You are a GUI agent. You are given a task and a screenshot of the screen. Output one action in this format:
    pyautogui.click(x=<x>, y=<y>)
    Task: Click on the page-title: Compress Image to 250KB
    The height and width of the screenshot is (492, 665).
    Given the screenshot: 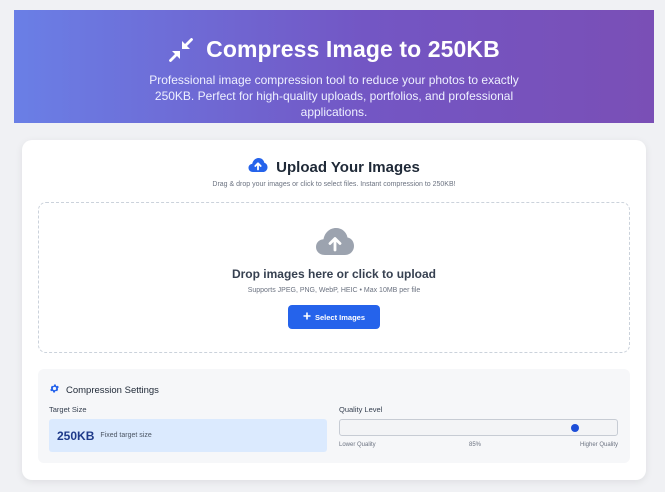 What is the action you would take?
    pyautogui.click(x=353, y=49)
    